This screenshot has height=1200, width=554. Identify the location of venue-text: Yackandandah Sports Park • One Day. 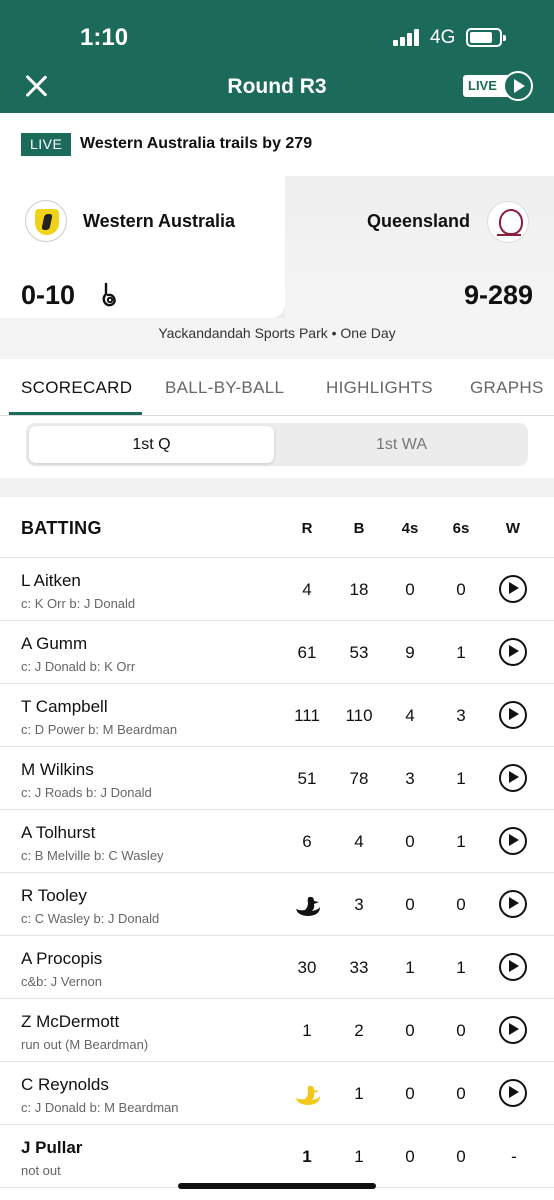
(277, 333).